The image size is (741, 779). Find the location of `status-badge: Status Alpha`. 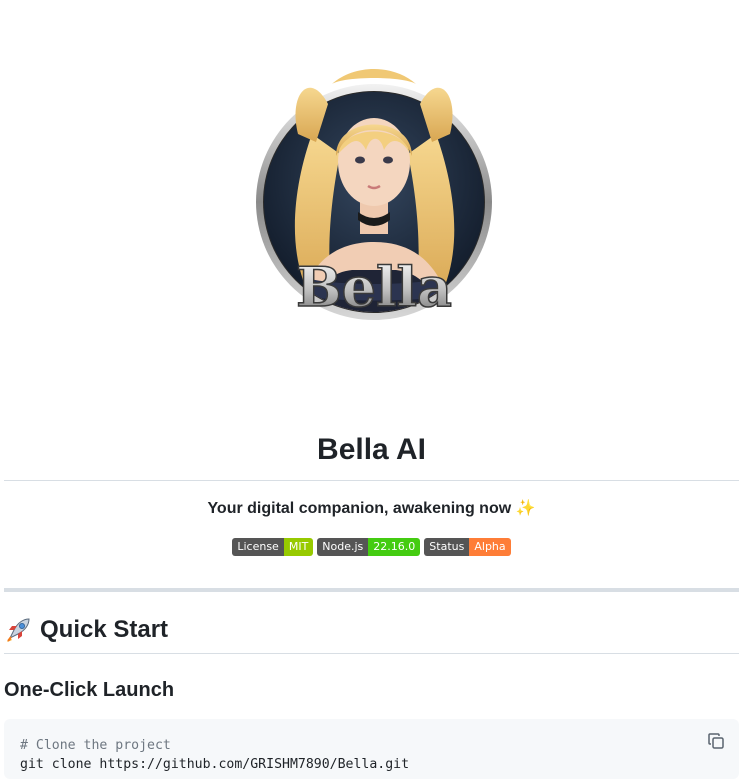

status-badge: Status Alpha is located at coordinates (467, 547).